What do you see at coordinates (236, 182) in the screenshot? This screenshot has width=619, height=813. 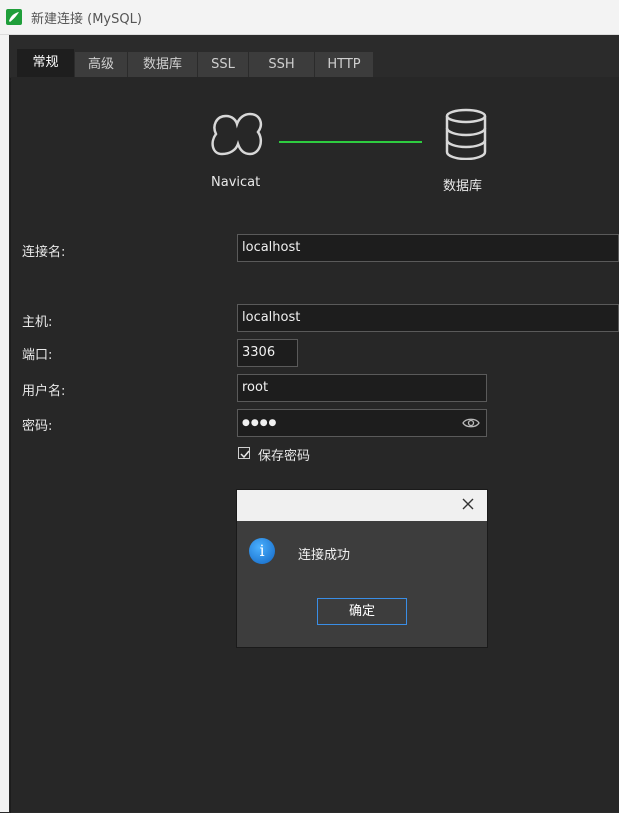 I see `navicat-label: Navicat` at bounding box center [236, 182].